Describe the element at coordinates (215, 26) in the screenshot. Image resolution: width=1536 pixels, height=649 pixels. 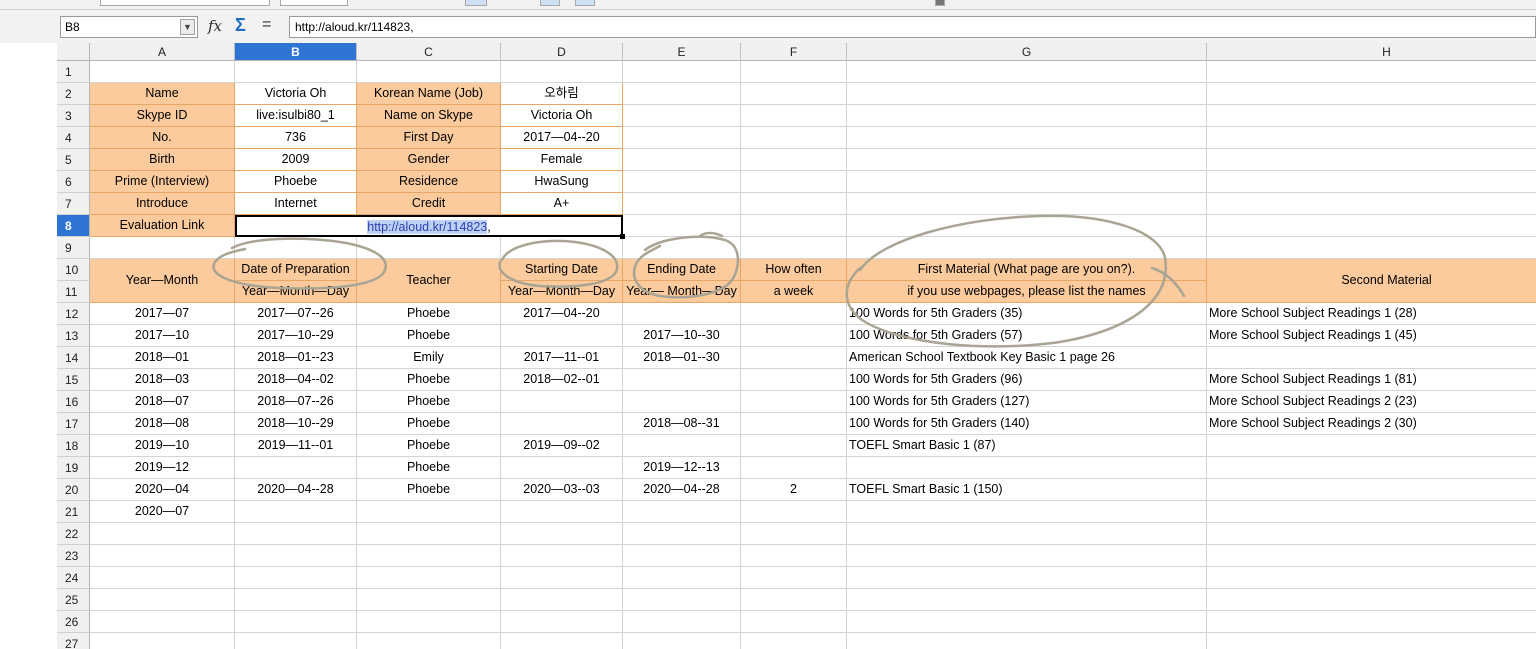
I see `function-wizard-icon: fx` at that location.